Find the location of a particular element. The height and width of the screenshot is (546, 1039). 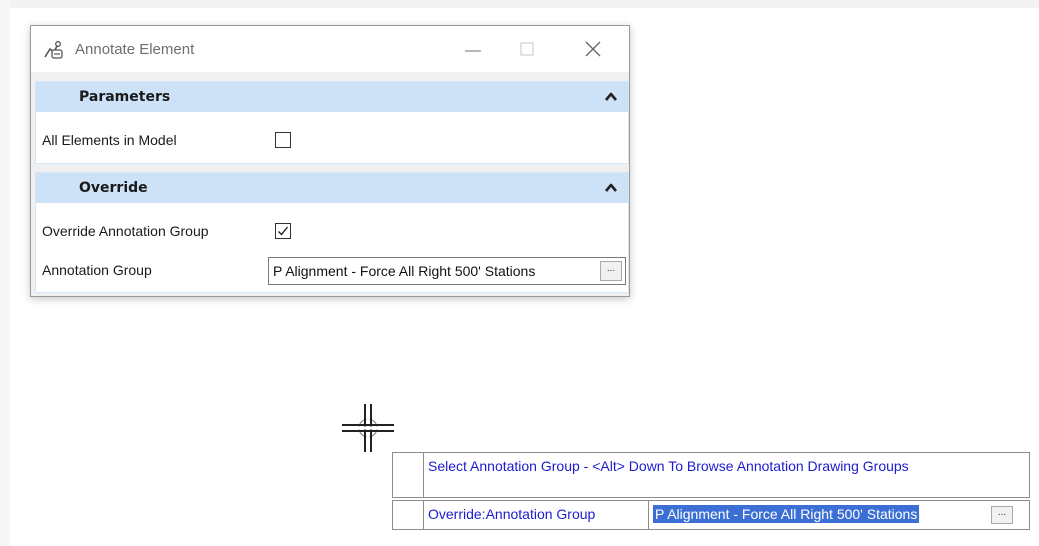

close-icon is located at coordinates (593, 49).